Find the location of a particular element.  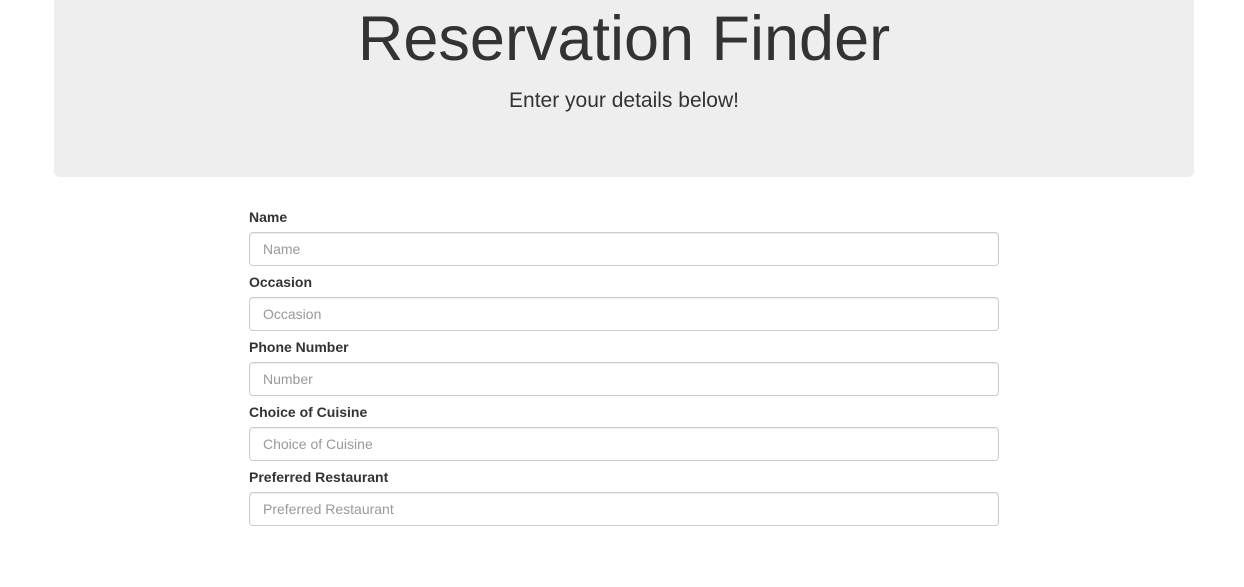

occasion-label: Occasion is located at coordinates (281, 282).